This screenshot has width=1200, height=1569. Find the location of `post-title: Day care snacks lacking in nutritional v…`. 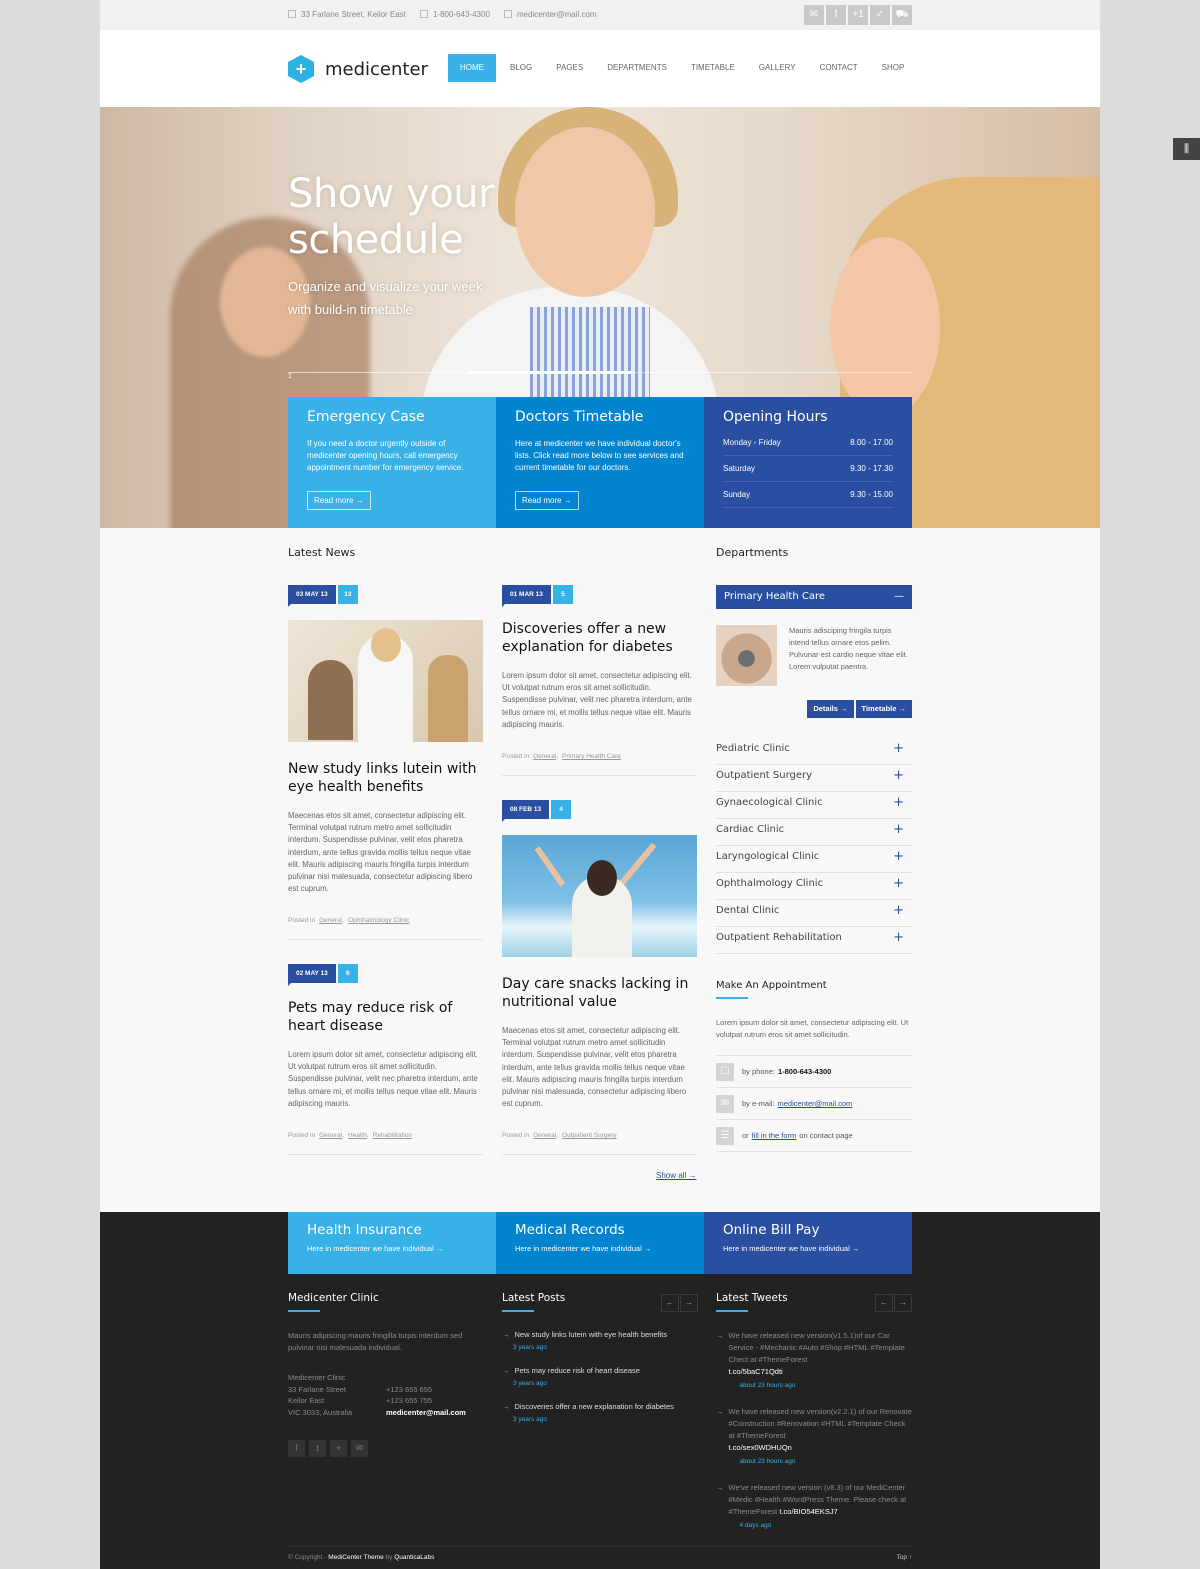

post-title: Day care snacks lacking in nutritional v… is located at coordinates (599, 993).